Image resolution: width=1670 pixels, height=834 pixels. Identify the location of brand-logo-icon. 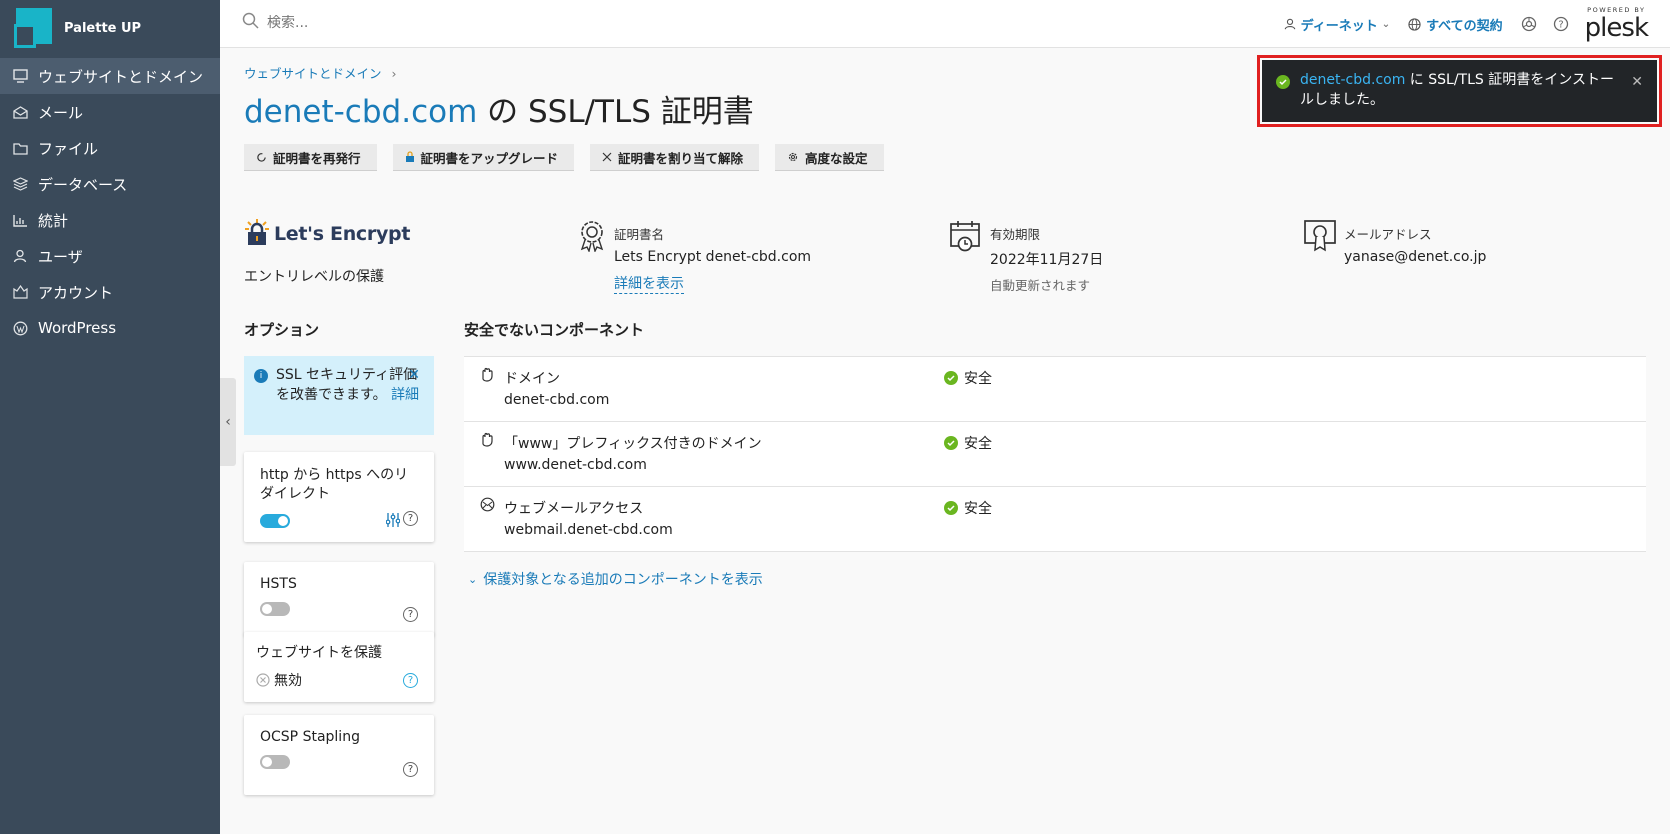
(34, 28).